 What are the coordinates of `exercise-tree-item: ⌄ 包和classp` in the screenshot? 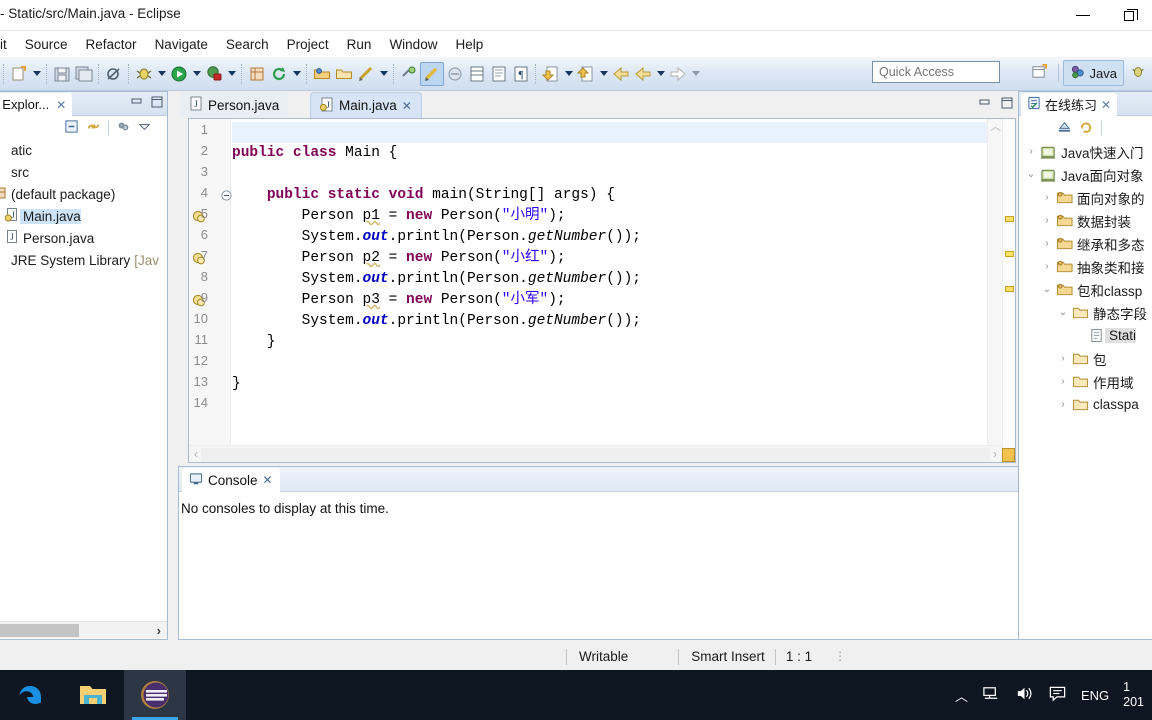 It's located at (1085, 289).